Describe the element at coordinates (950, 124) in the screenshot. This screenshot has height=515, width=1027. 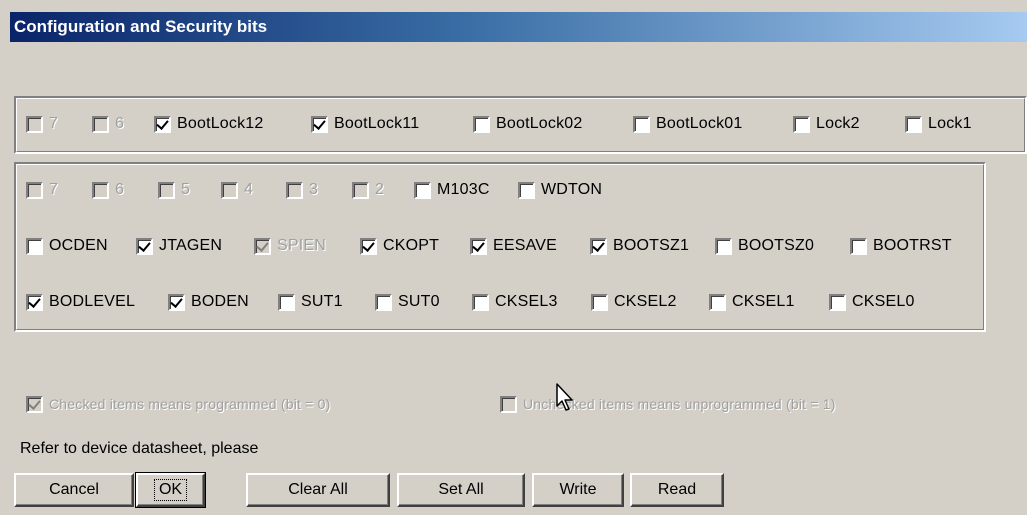
I see `lock1-checkbox: Lock1` at that location.